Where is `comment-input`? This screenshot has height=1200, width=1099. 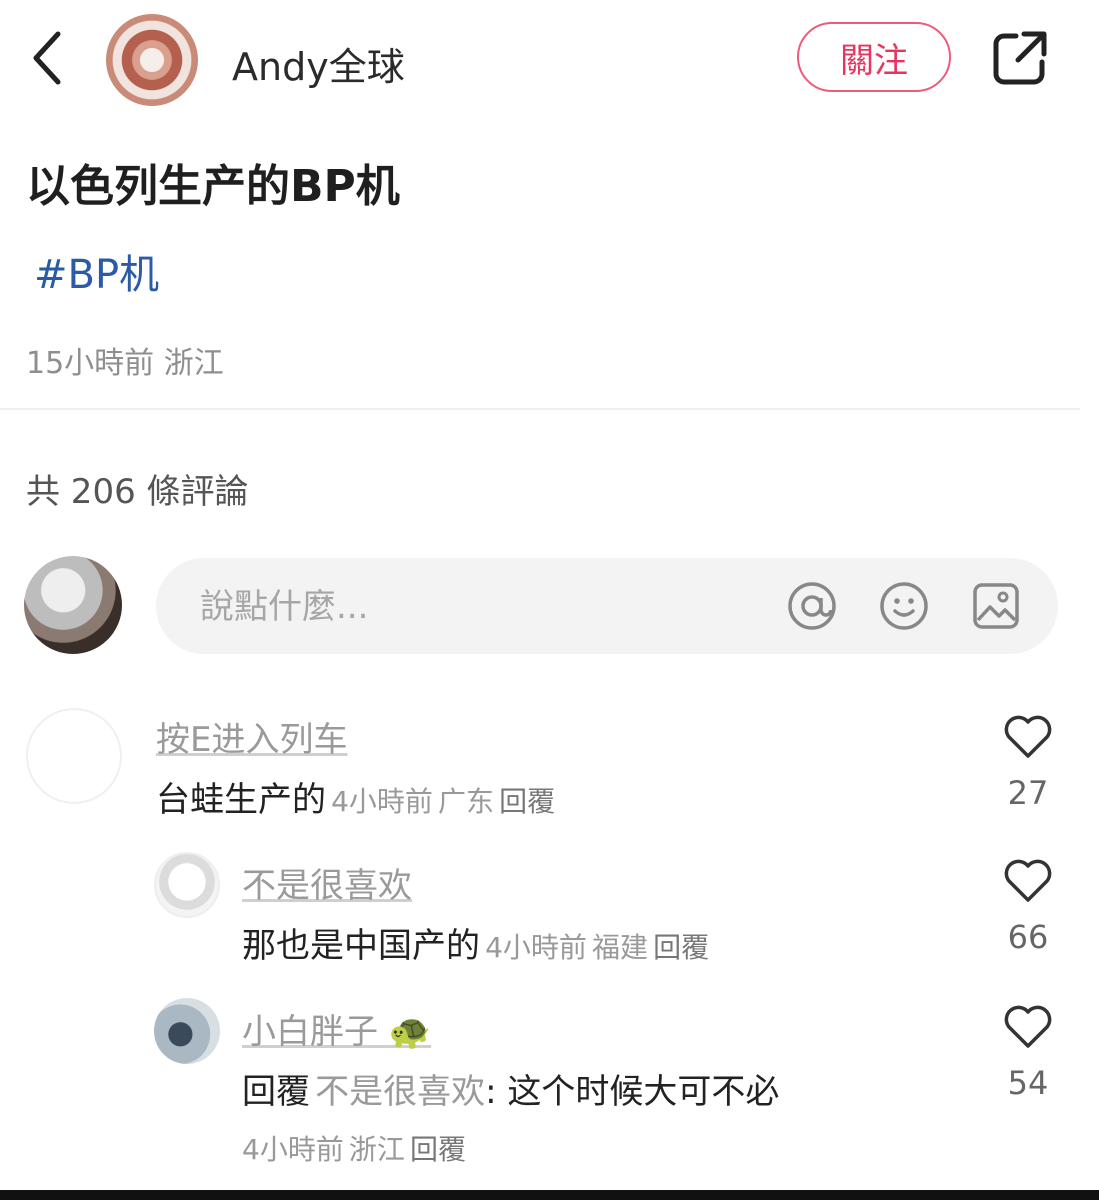 comment-input is located at coordinates (480, 607).